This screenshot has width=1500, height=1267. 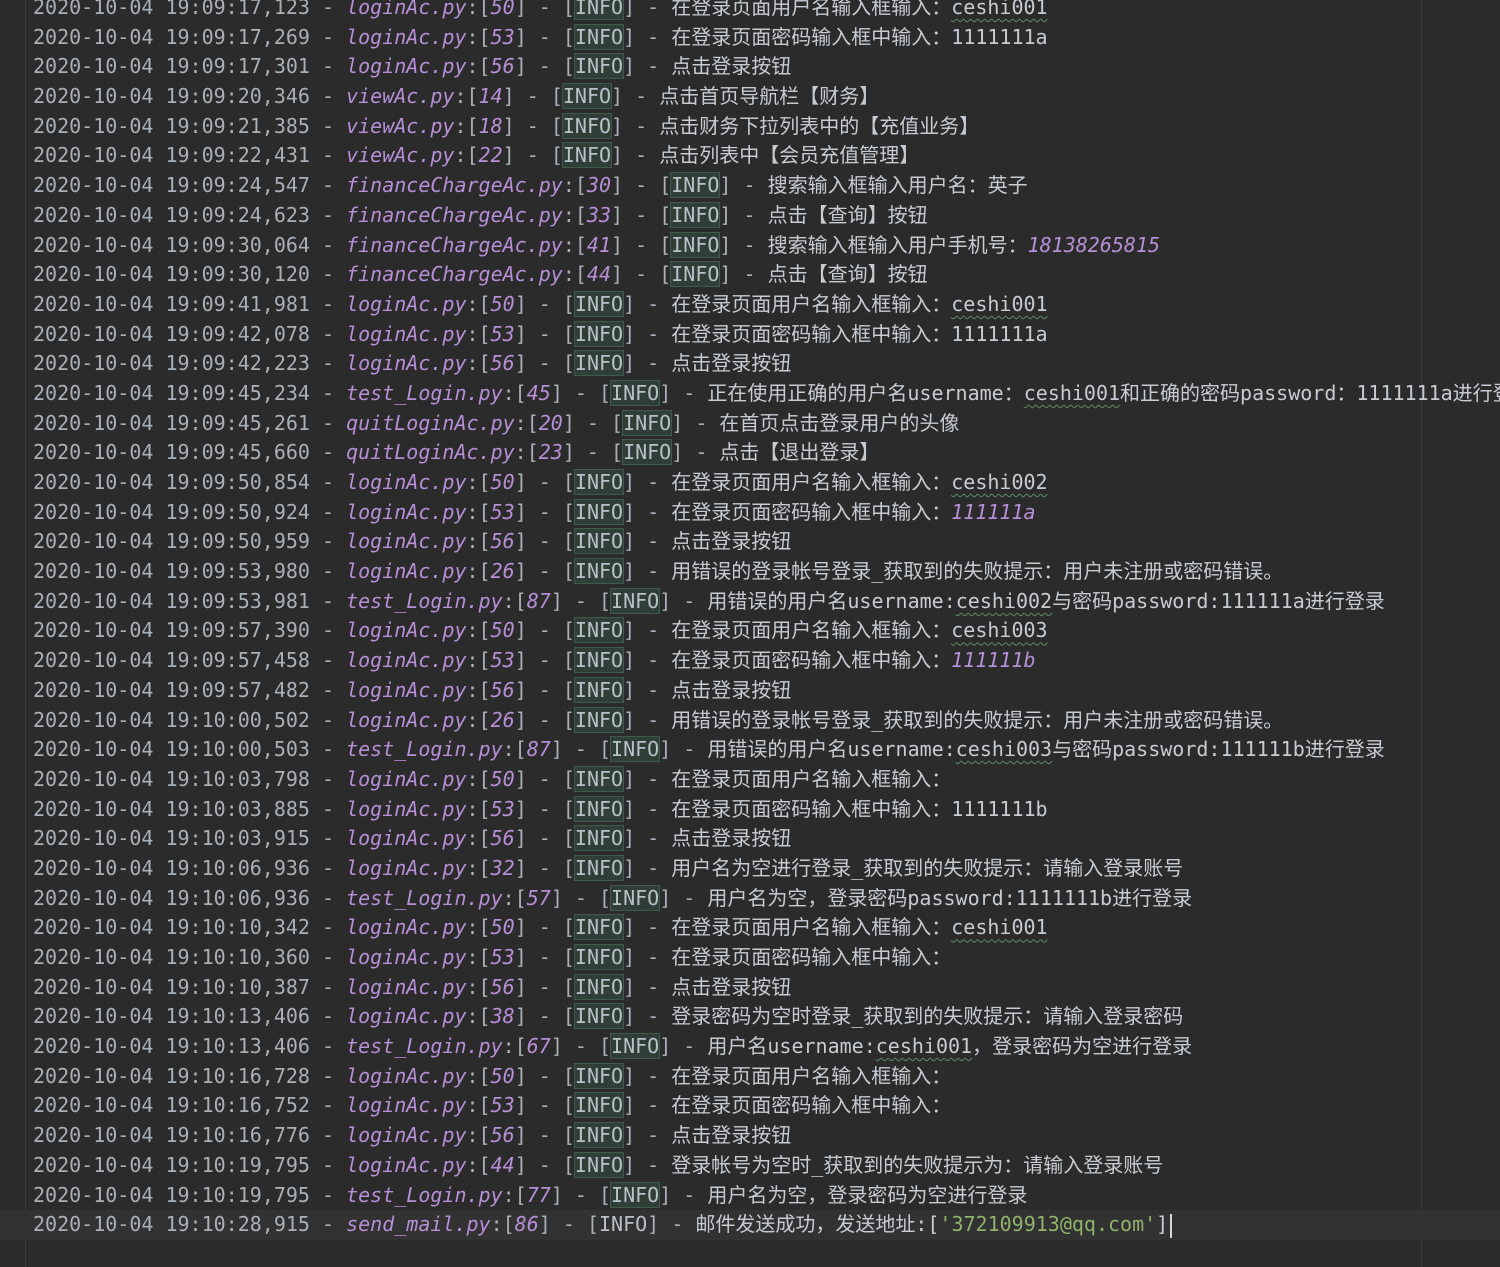 What do you see at coordinates (454, 214) in the screenshot?
I see `log-file-name: financeChargeAc.py` at bounding box center [454, 214].